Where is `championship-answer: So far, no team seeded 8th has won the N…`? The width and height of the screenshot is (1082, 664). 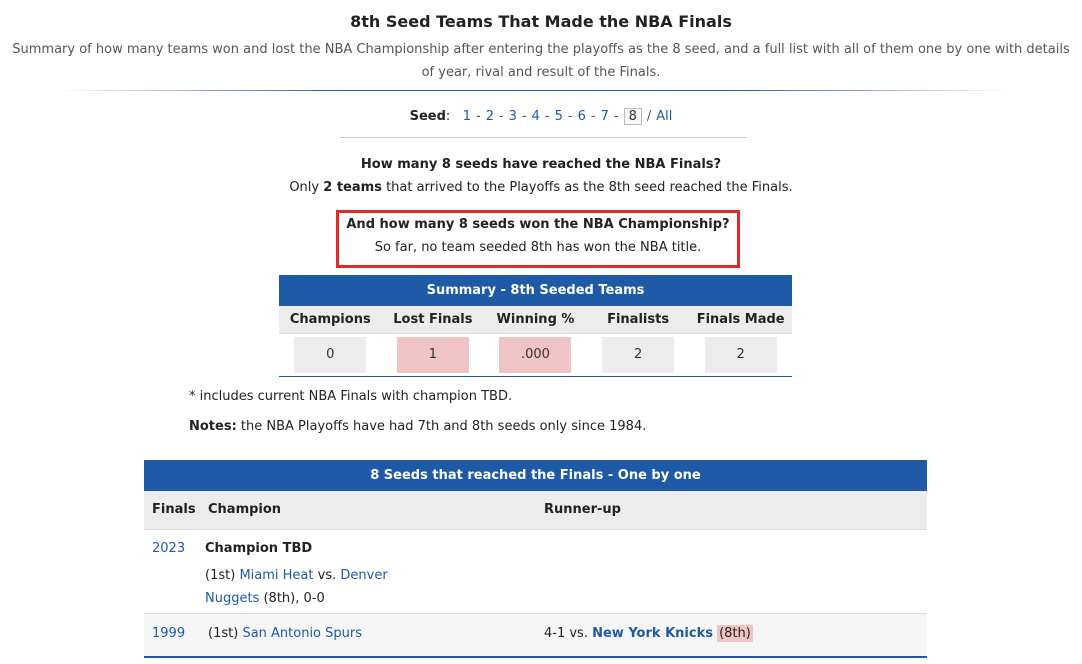 championship-answer: So far, no team seeded 8th has won the N… is located at coordinates (538, 247).